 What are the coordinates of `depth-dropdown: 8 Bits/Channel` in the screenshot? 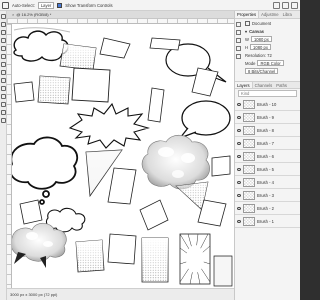 It's located at (262, 71).